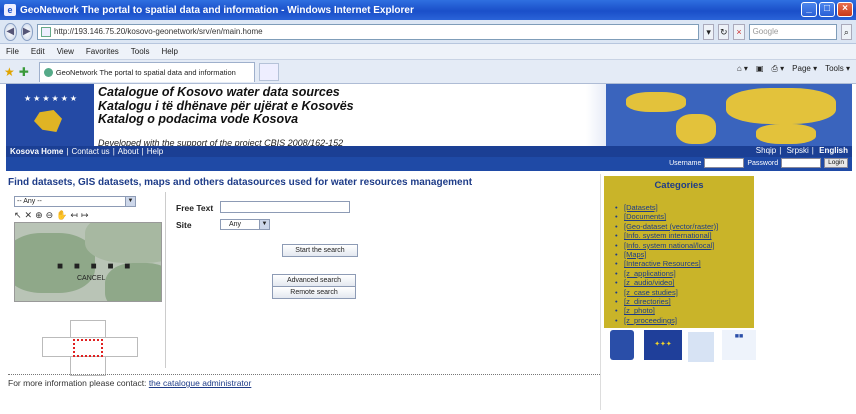 This screenshot has height=414, width=856. What do you see at coordinates (314, 292) in the screenshot?
I see `remote-search-button: Remote search` at bounding box center [314, 292].